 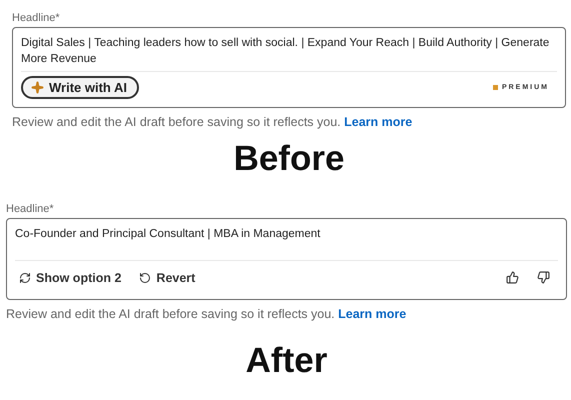 I want to click on undo-icon, so click(x=145, y=278).